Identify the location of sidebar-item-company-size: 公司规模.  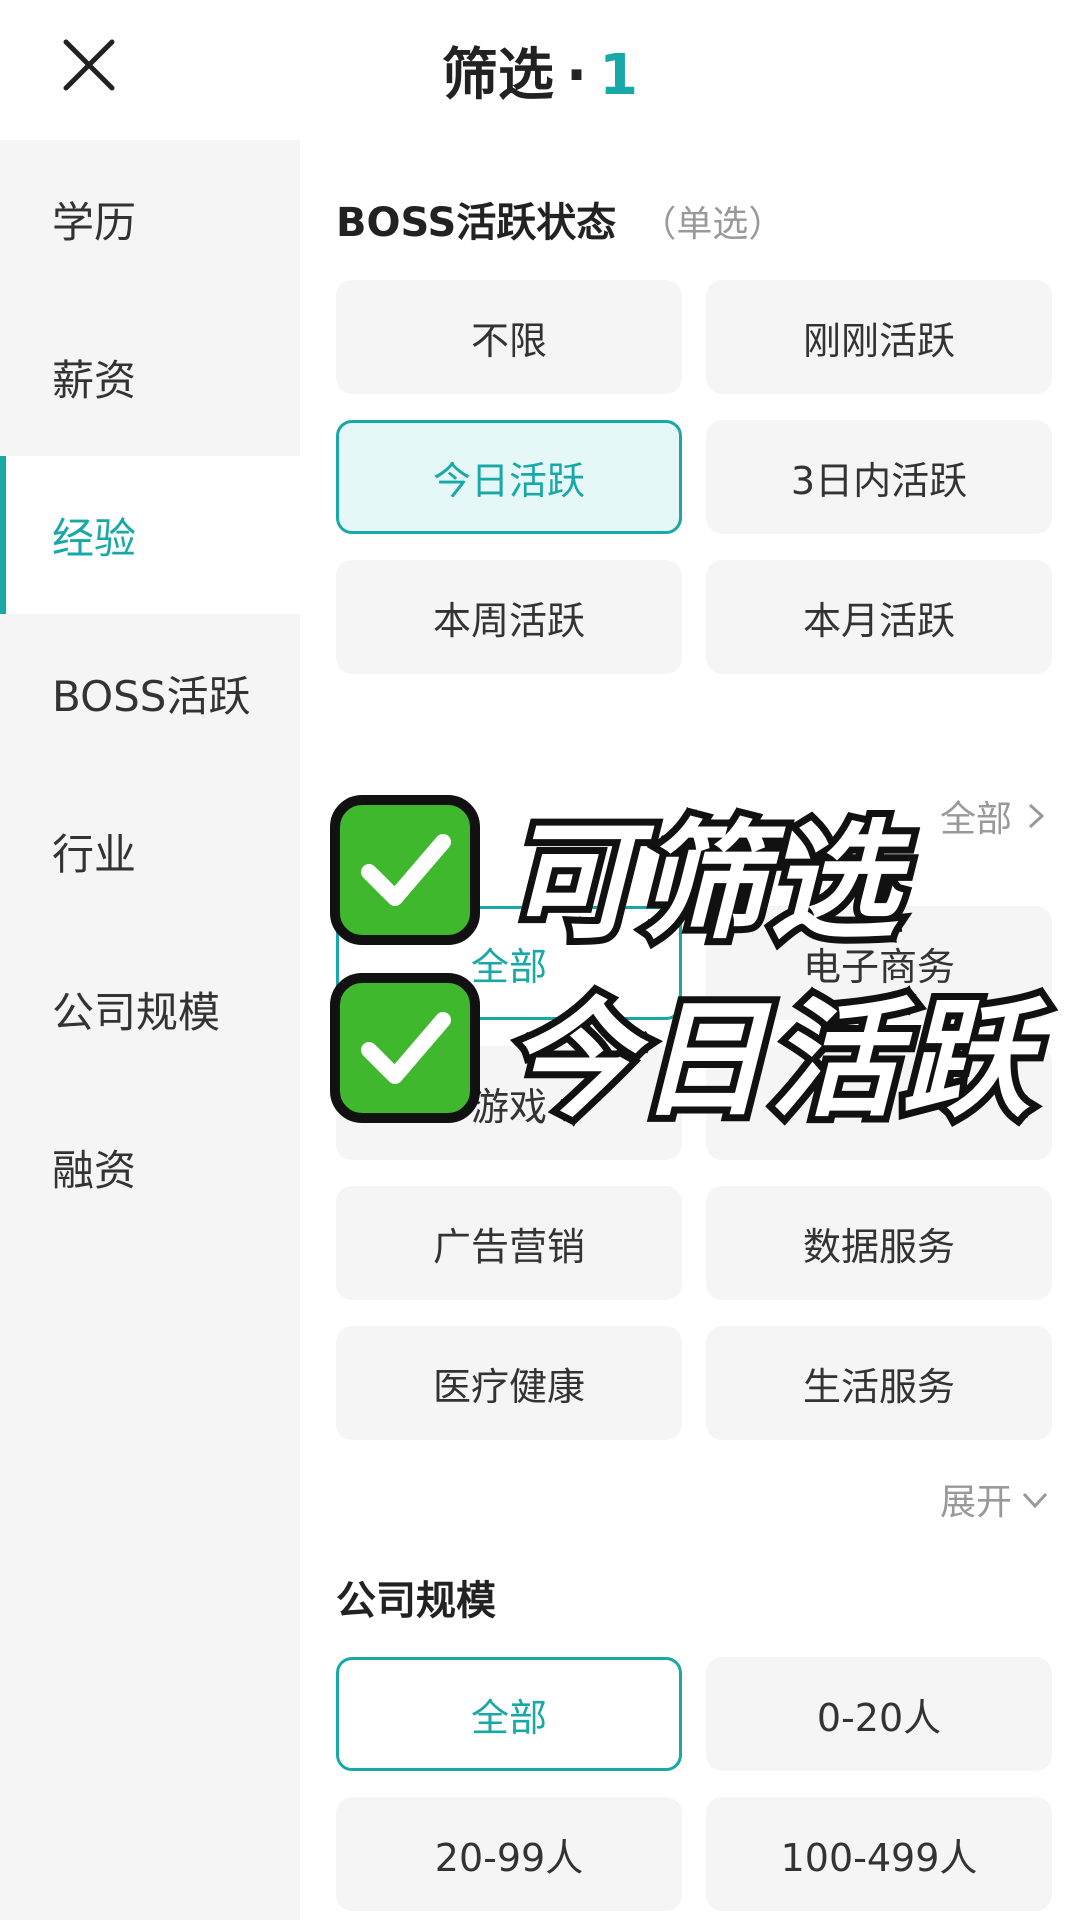
(150, 1009).